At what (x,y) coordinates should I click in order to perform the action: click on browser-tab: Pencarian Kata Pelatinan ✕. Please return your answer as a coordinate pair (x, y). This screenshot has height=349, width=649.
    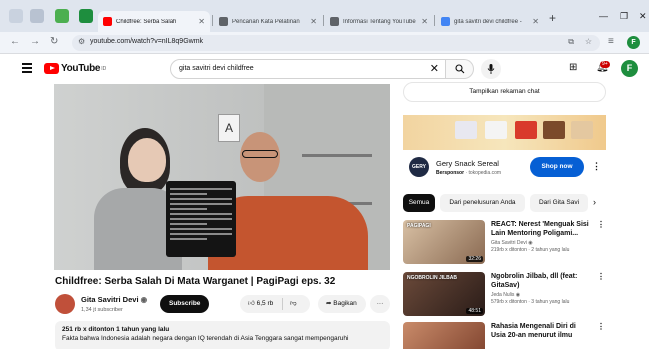
    Looking at the image, I should click on (268, 21).